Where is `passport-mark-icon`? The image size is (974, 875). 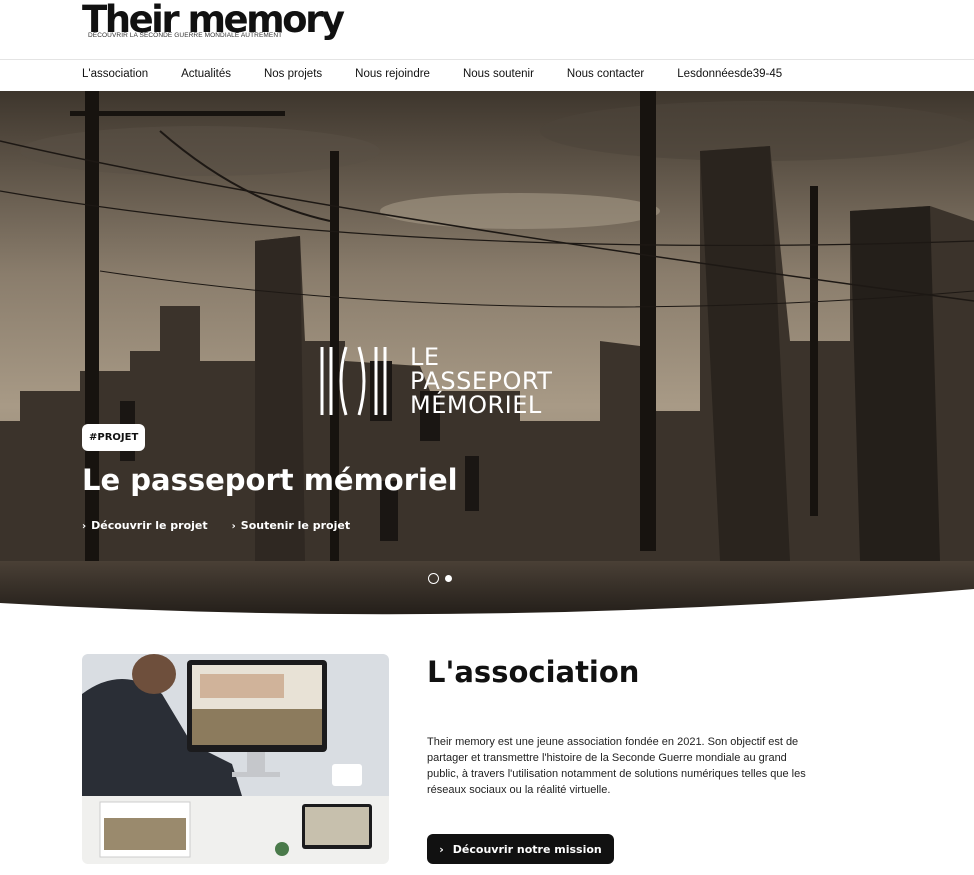 passport-mark-icon is located at coordinates (353, 381).